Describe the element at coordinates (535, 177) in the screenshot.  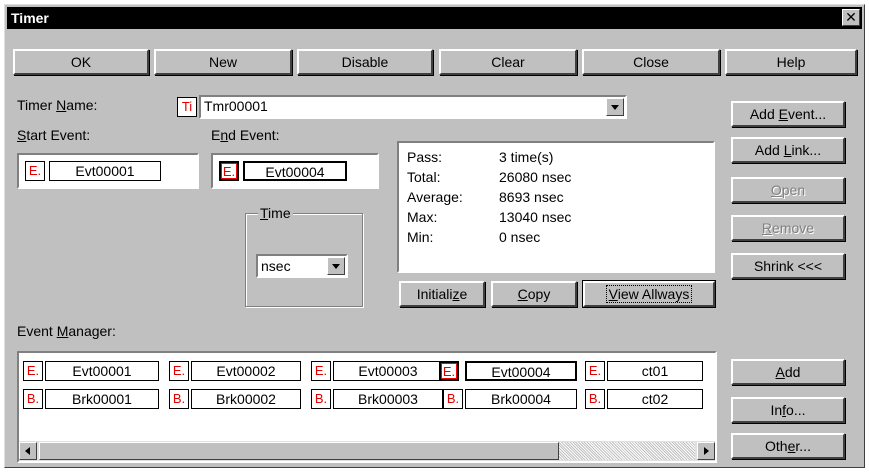
I see `stat-value: 26080 nsec` at that location.